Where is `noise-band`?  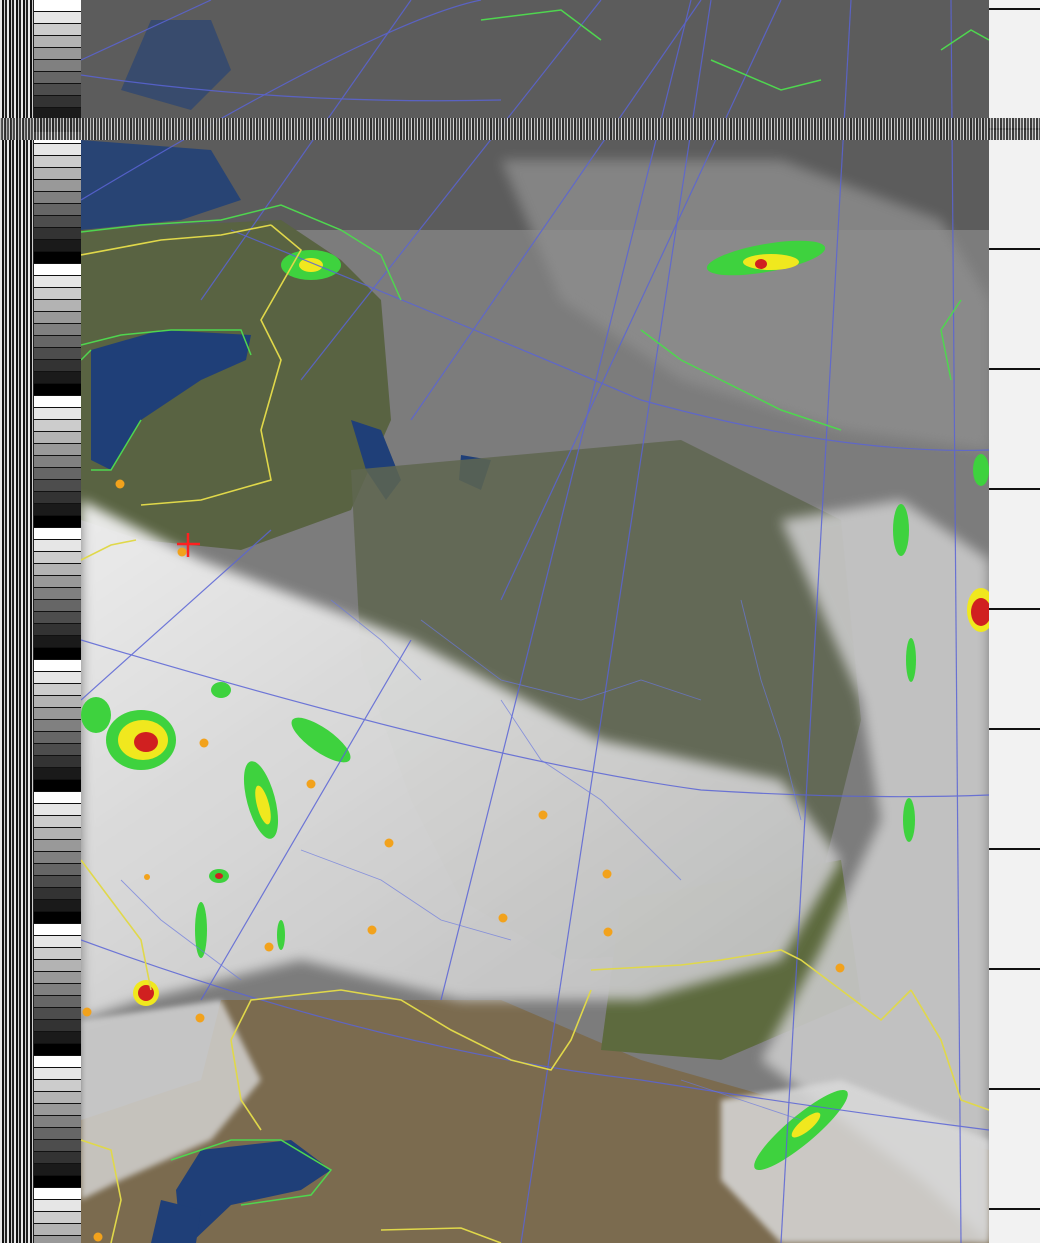
noise-band is located at coordinates (520, 129).